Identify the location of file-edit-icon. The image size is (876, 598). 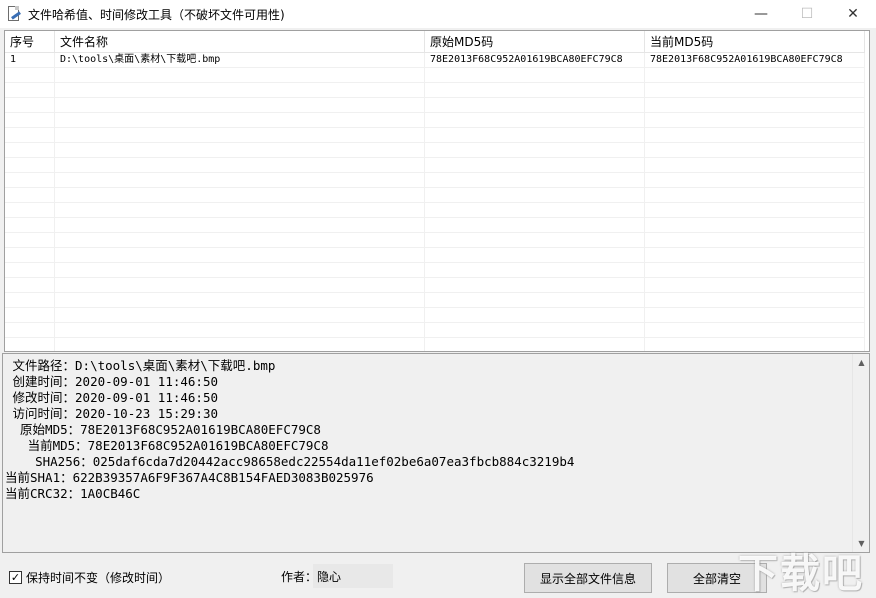
(14, 14).